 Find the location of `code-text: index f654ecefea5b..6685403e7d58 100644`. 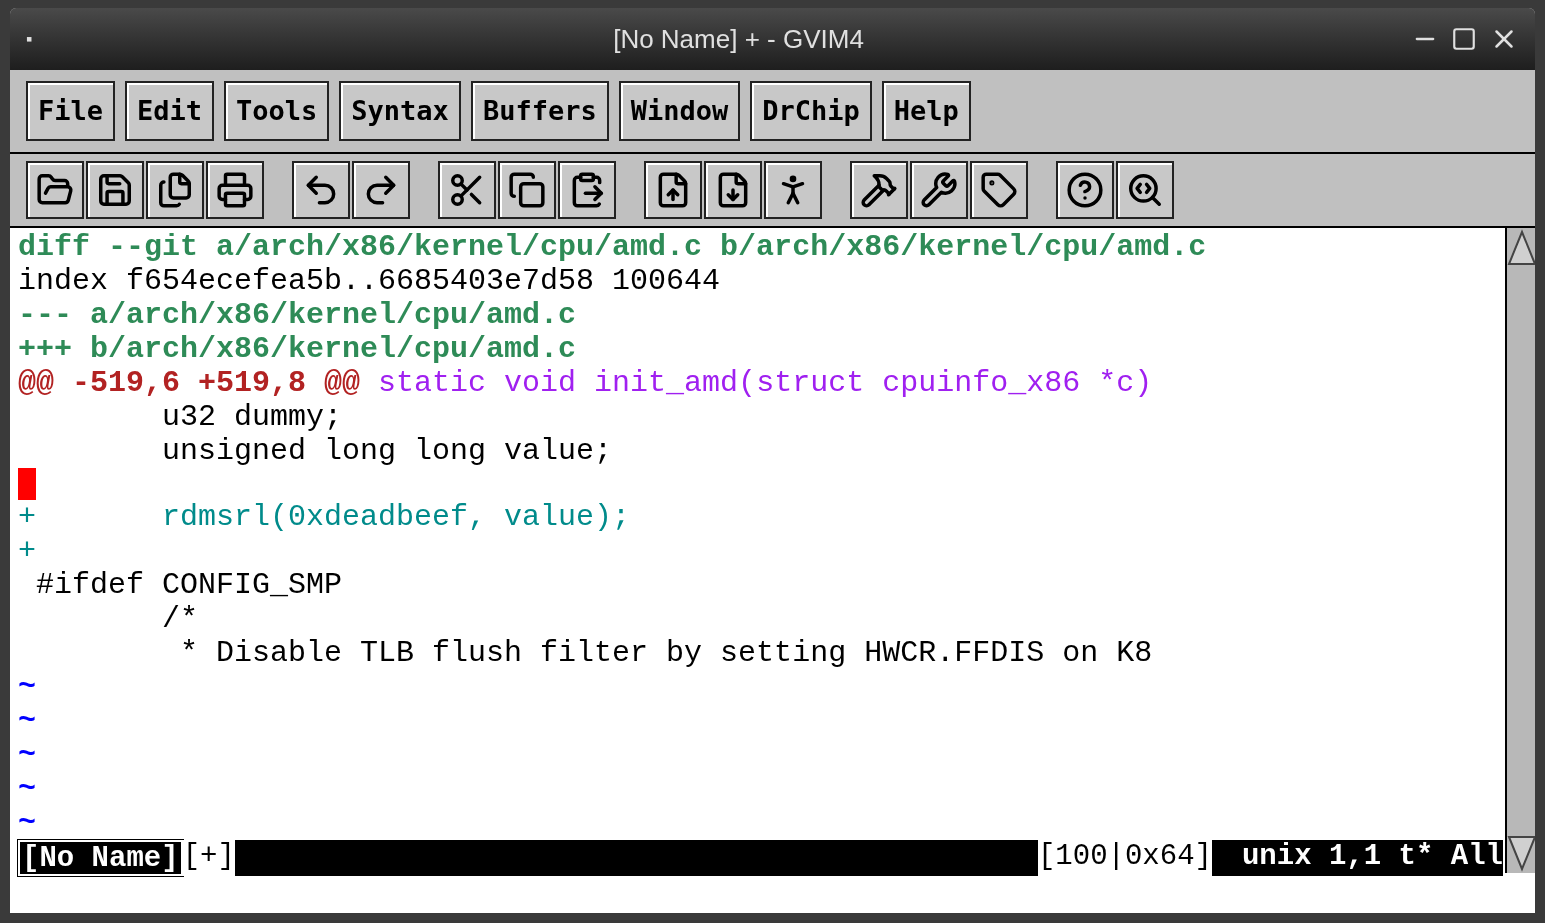

code-text: index f654ecefea5b..6685403e7d58 100644 is located at coordinates (369, 281).